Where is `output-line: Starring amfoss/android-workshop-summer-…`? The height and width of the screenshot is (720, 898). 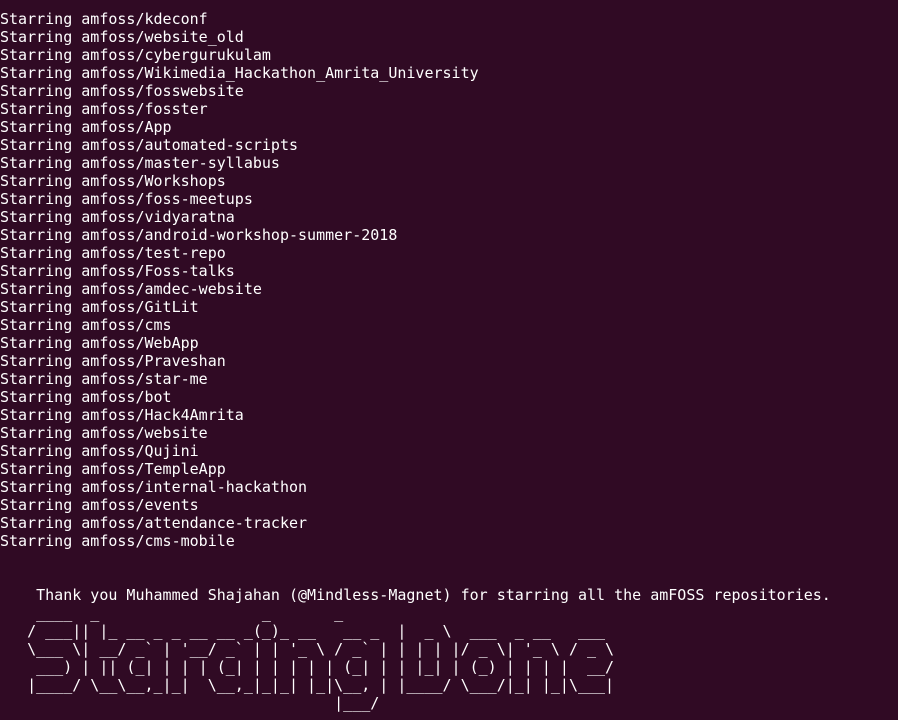
output-line: Starring amfoss/android-workshop-summer-… is located at coordinates (199, 235).